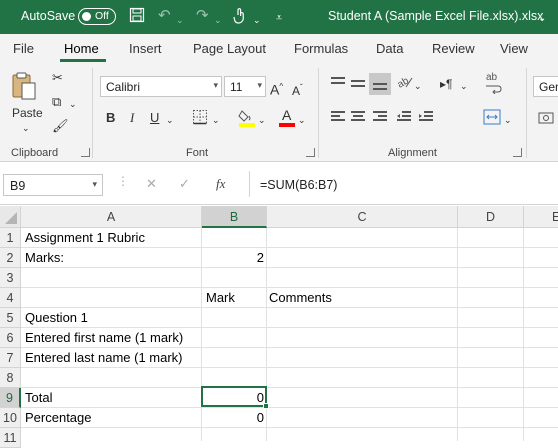  I want to click on orientation-icon: ab, so click(405, 84).